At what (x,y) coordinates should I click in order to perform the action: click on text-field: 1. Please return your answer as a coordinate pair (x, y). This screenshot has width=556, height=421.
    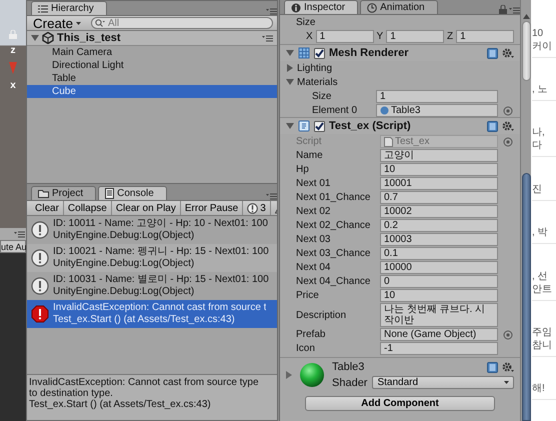
    Looking at the image, I should click on (437, 96).